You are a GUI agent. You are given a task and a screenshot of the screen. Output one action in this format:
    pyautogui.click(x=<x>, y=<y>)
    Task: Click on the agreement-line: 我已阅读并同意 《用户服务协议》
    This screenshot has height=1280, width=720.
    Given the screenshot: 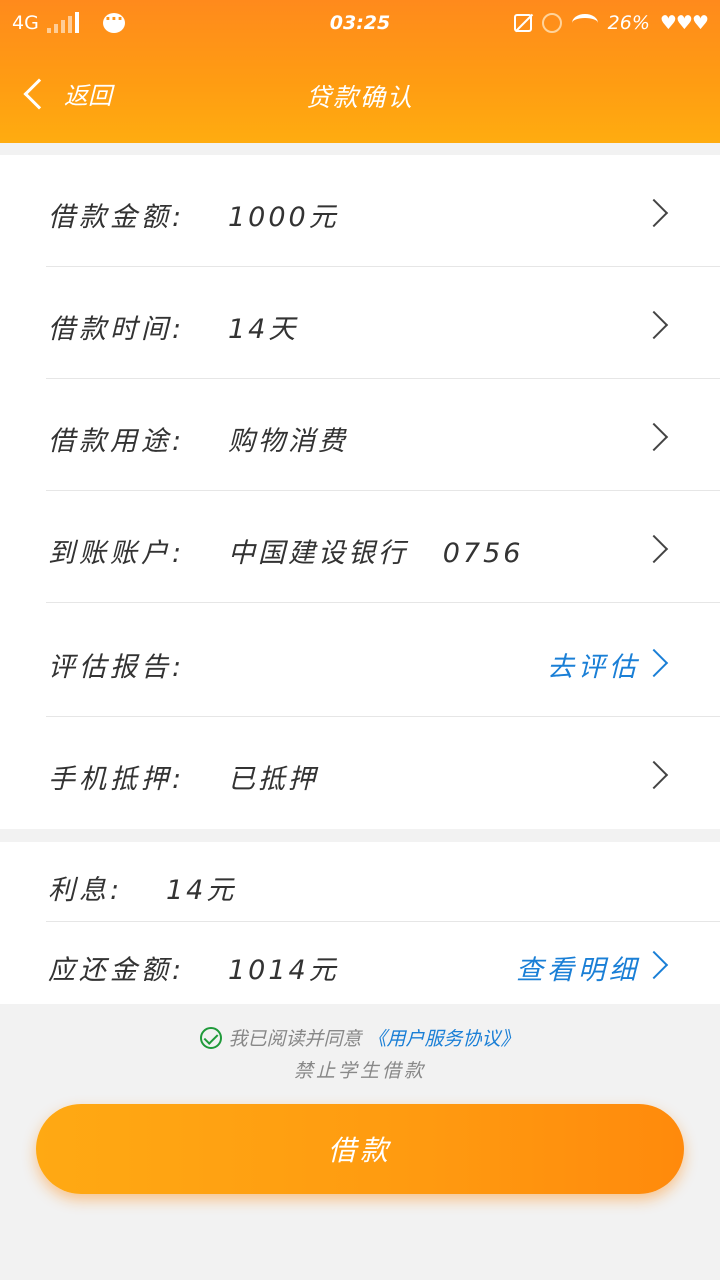 What is the action you would take?
    pyautogui.click(x=360, y=1037)
    